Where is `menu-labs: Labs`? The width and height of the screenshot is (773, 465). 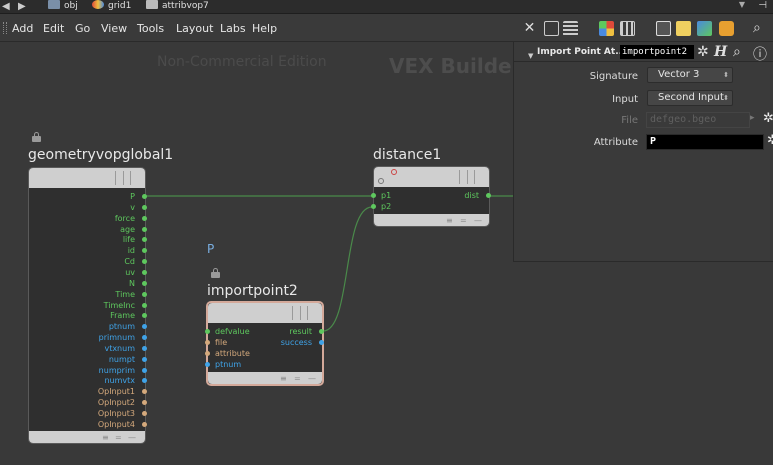 menu-labs: Labs is located at coordinates (233, 28).